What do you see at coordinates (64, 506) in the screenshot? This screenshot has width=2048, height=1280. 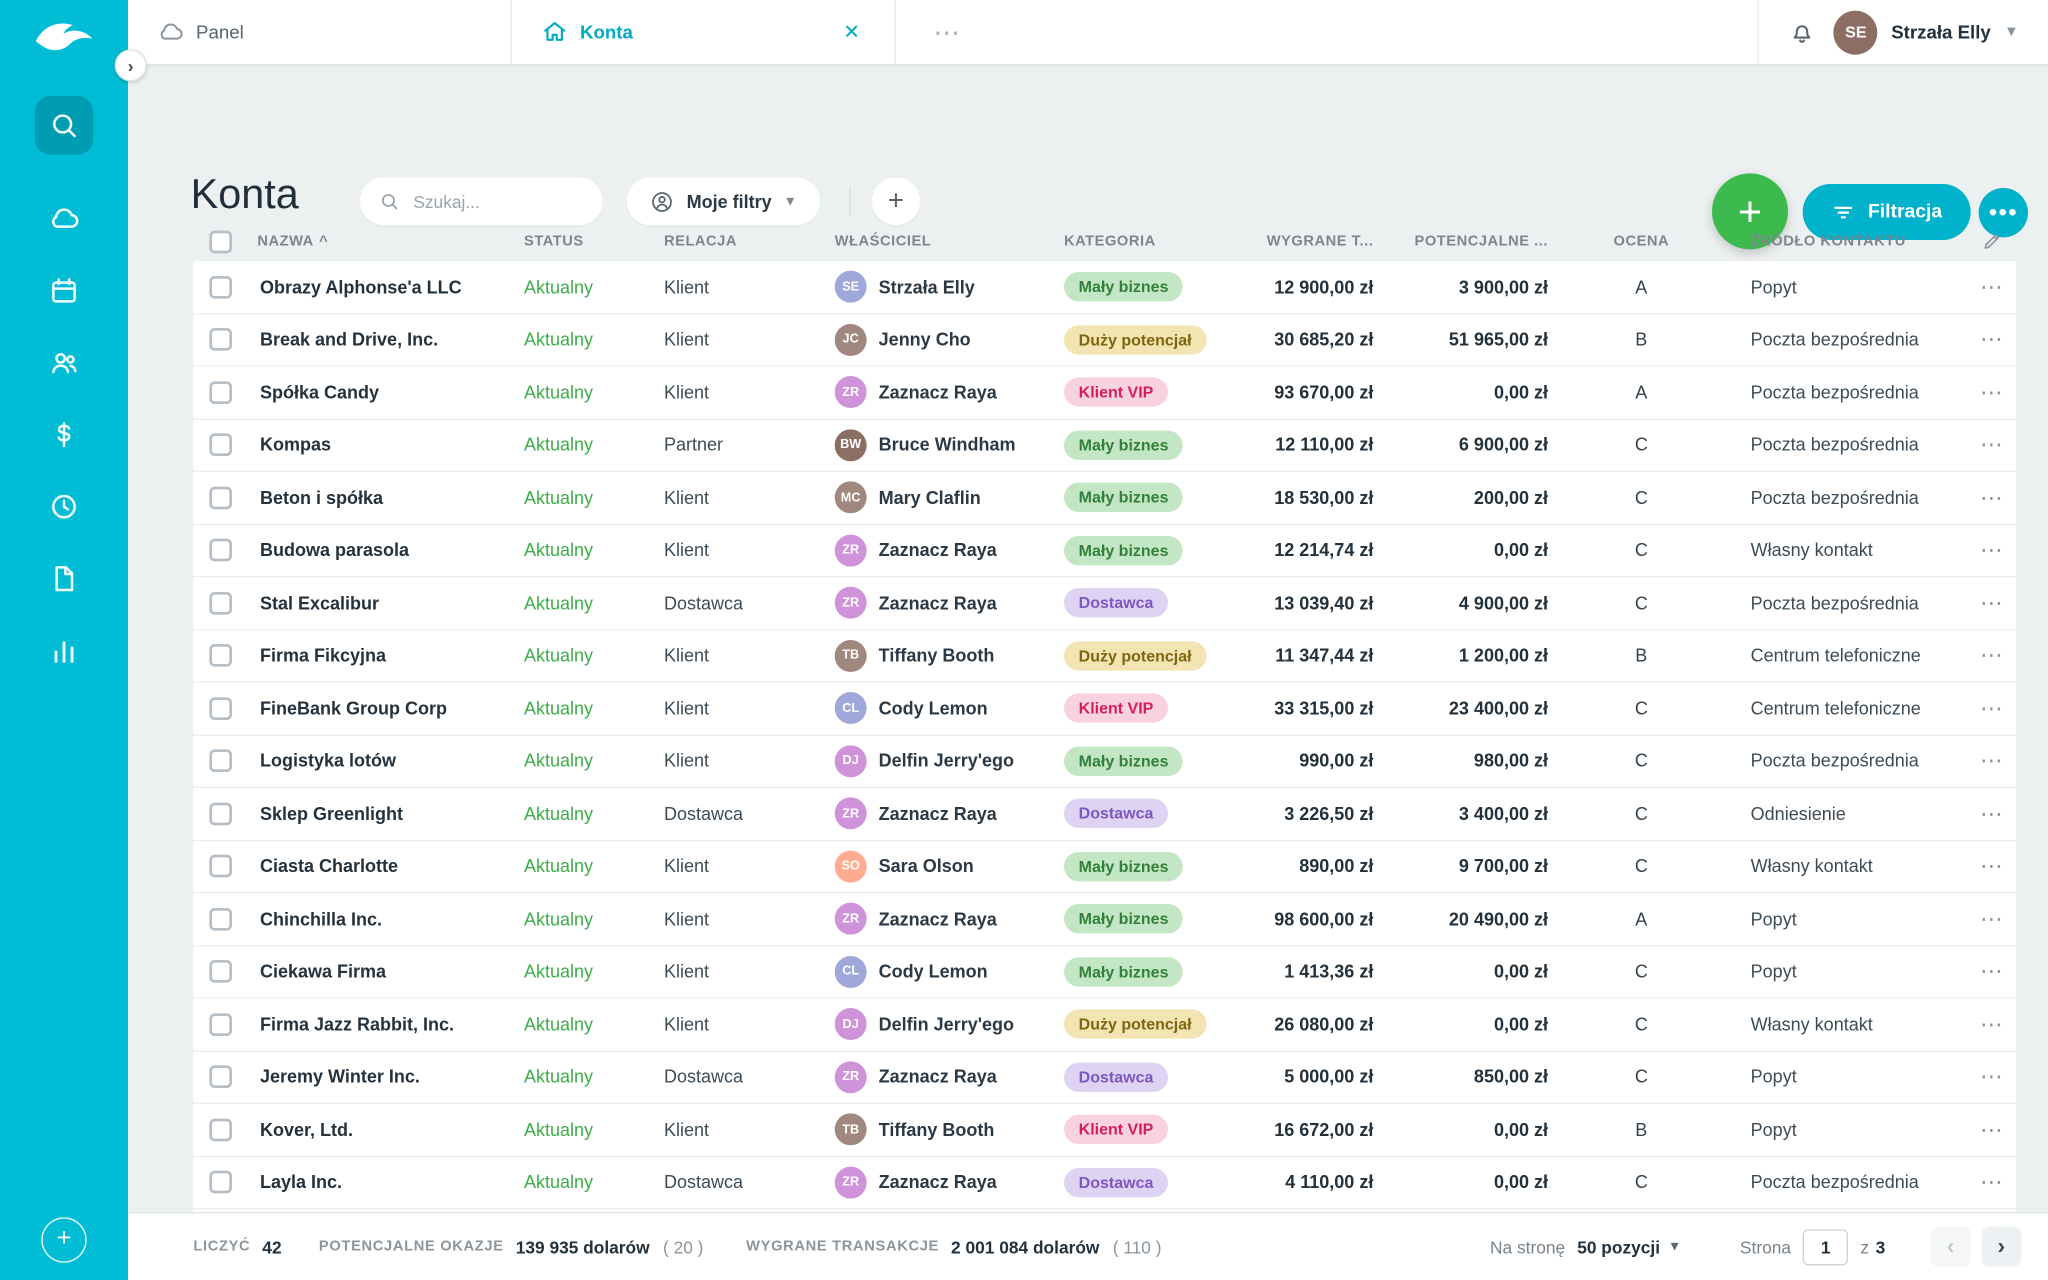 I see `sidebar-item-history` at bounding box center [64, 506].